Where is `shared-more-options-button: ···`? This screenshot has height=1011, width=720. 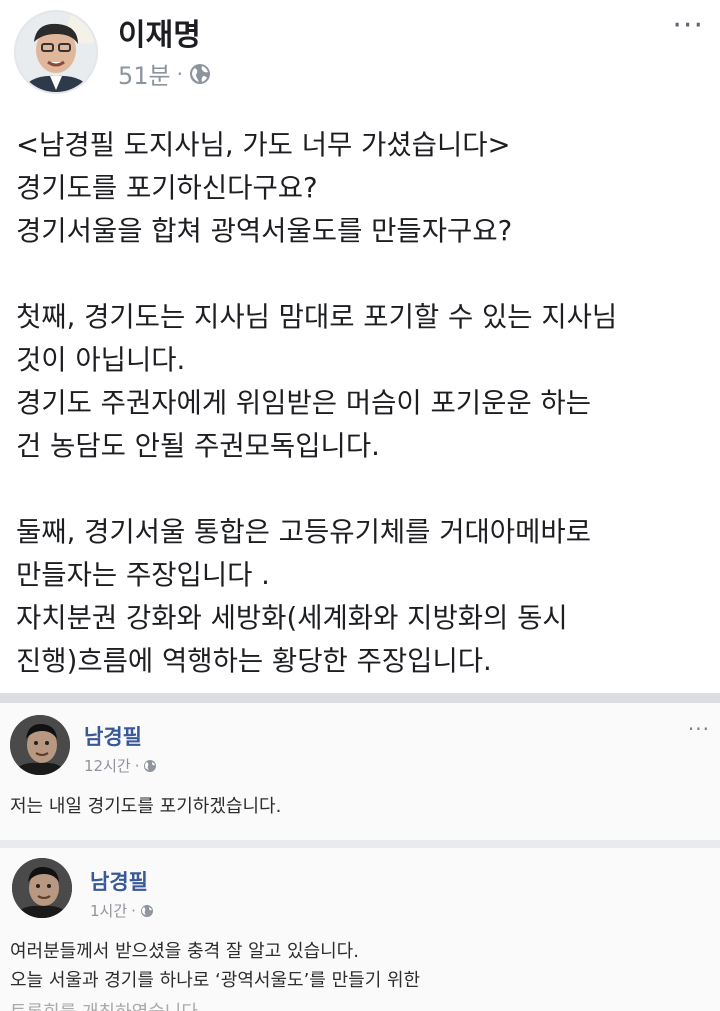
shared-more-options-button: ··· is located at coordinates (699, 729).